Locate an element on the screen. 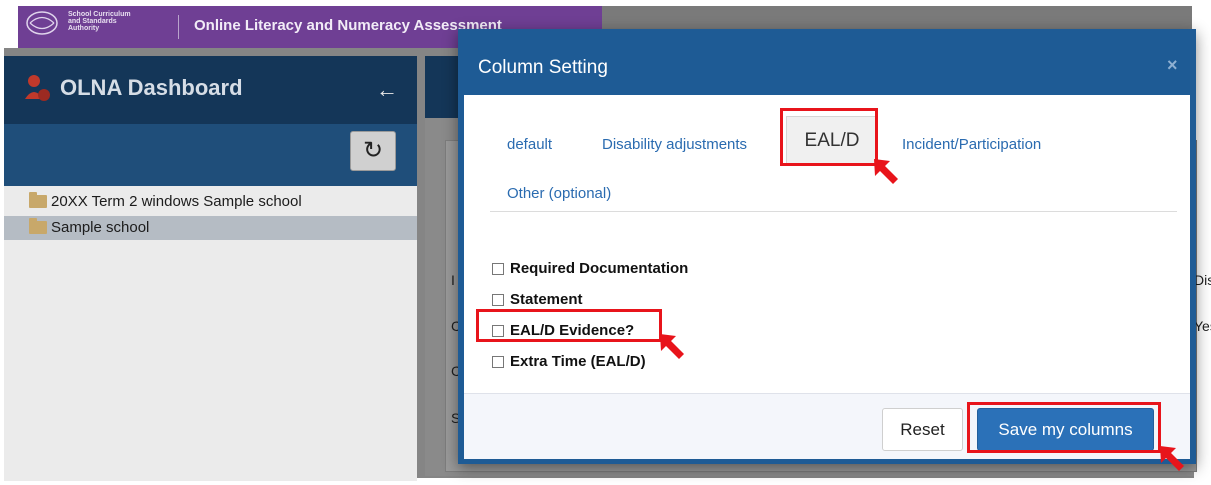 This screenshot has width=1211, height=485. tree-item: 20XX Term 2 windows Sample school is located at coordinates (210, 202).